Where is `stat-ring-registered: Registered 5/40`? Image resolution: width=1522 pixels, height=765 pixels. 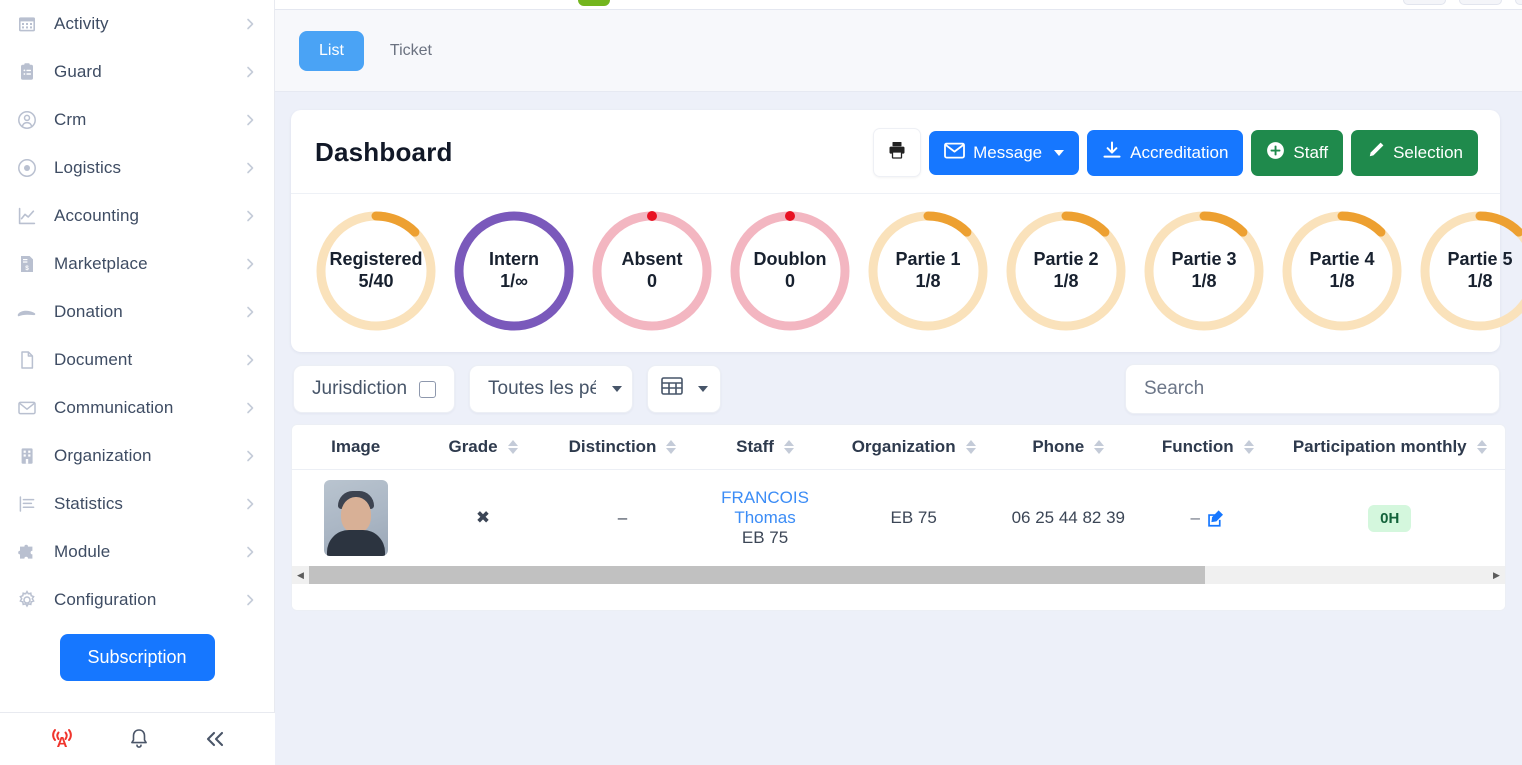 stat-ring-registered: Registered 5/40 is located at coordinates (376, 271).